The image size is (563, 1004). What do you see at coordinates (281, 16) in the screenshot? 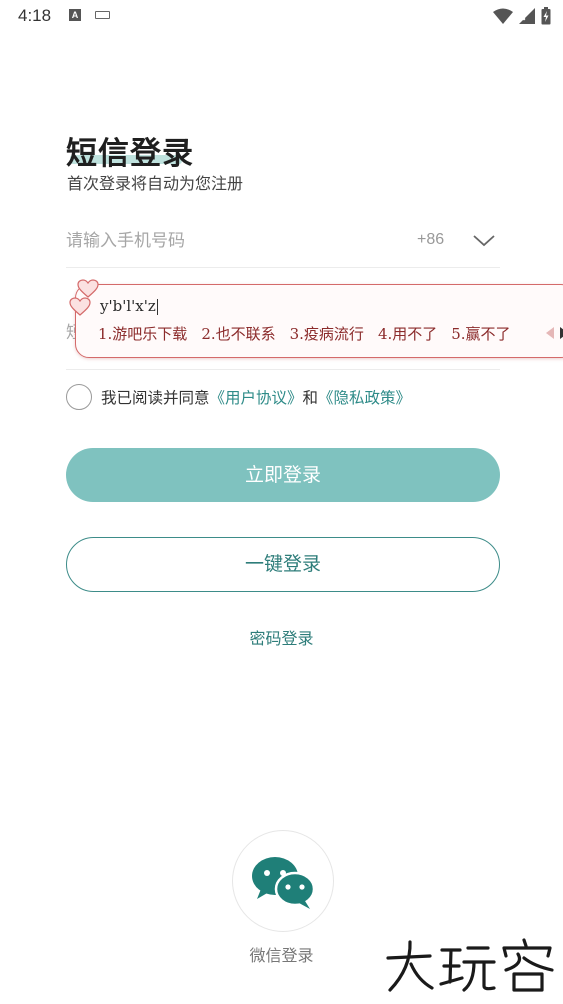
I see `status-bar: 4:18 A` at bounding box center [281, 16].